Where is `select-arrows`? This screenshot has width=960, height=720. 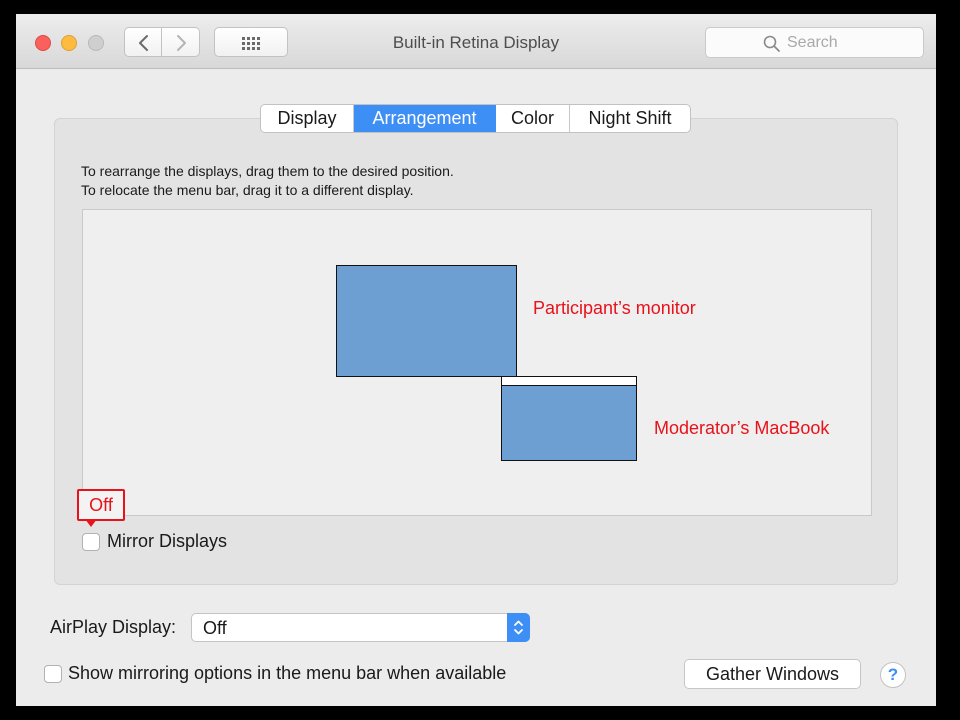
select-arrows is located at coordinates (518, 627).